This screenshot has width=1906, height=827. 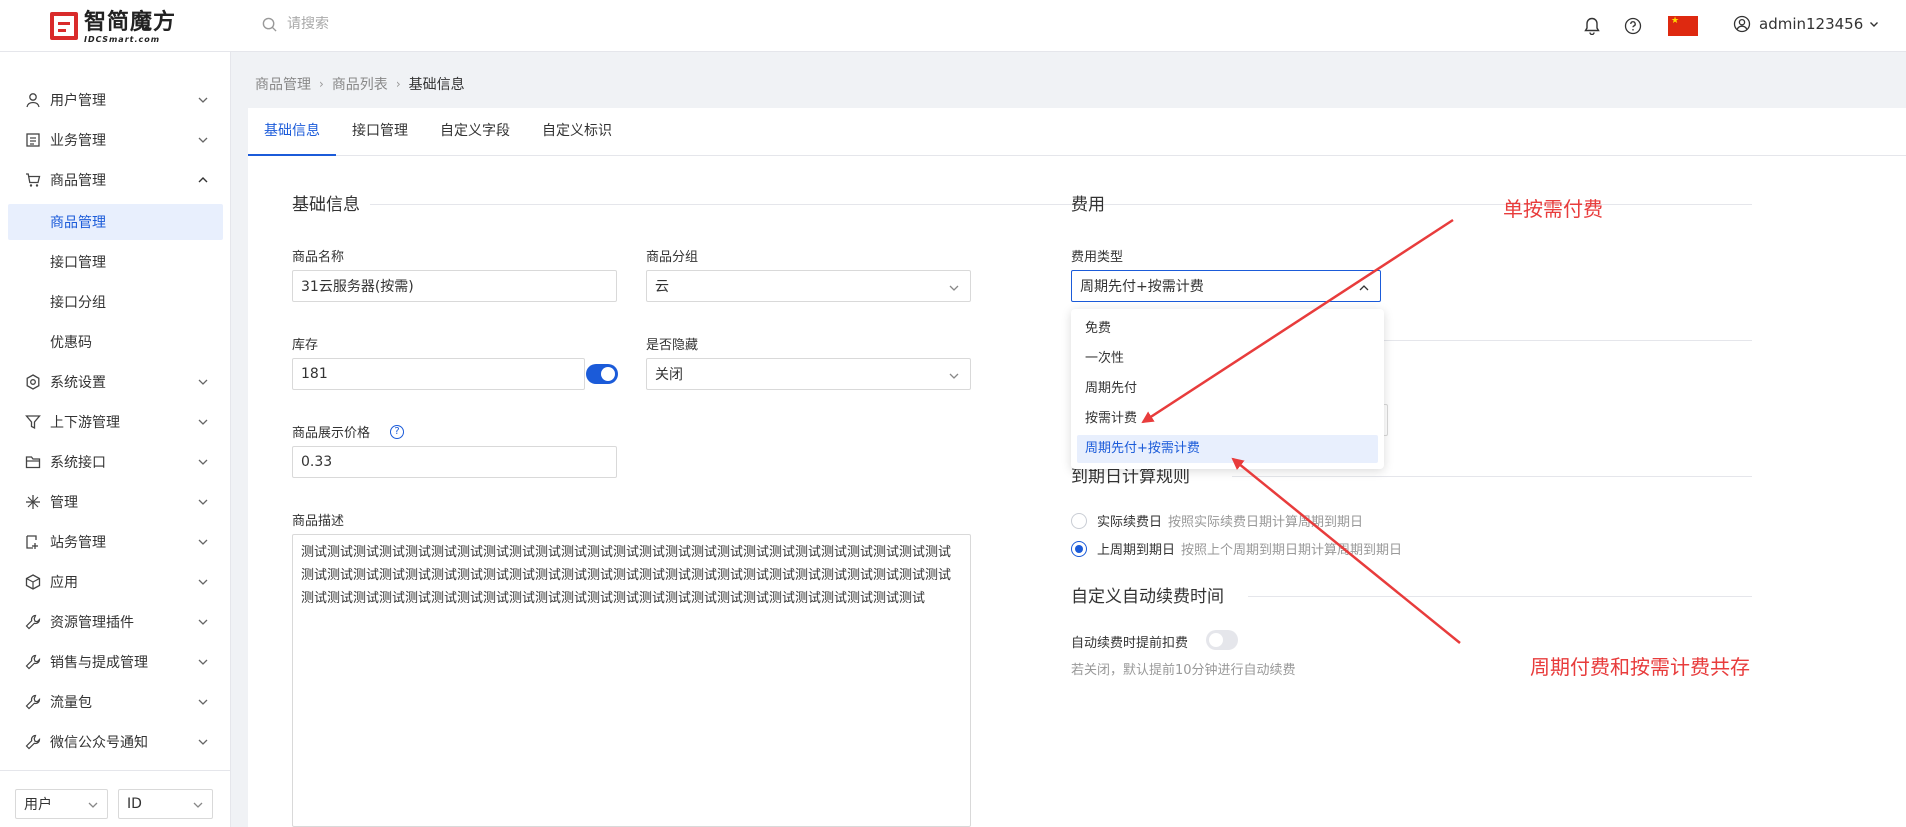 What do you see at coordinates (437, 24) in the screenshot?
I see `search-input` at bounding box center [437, 24].